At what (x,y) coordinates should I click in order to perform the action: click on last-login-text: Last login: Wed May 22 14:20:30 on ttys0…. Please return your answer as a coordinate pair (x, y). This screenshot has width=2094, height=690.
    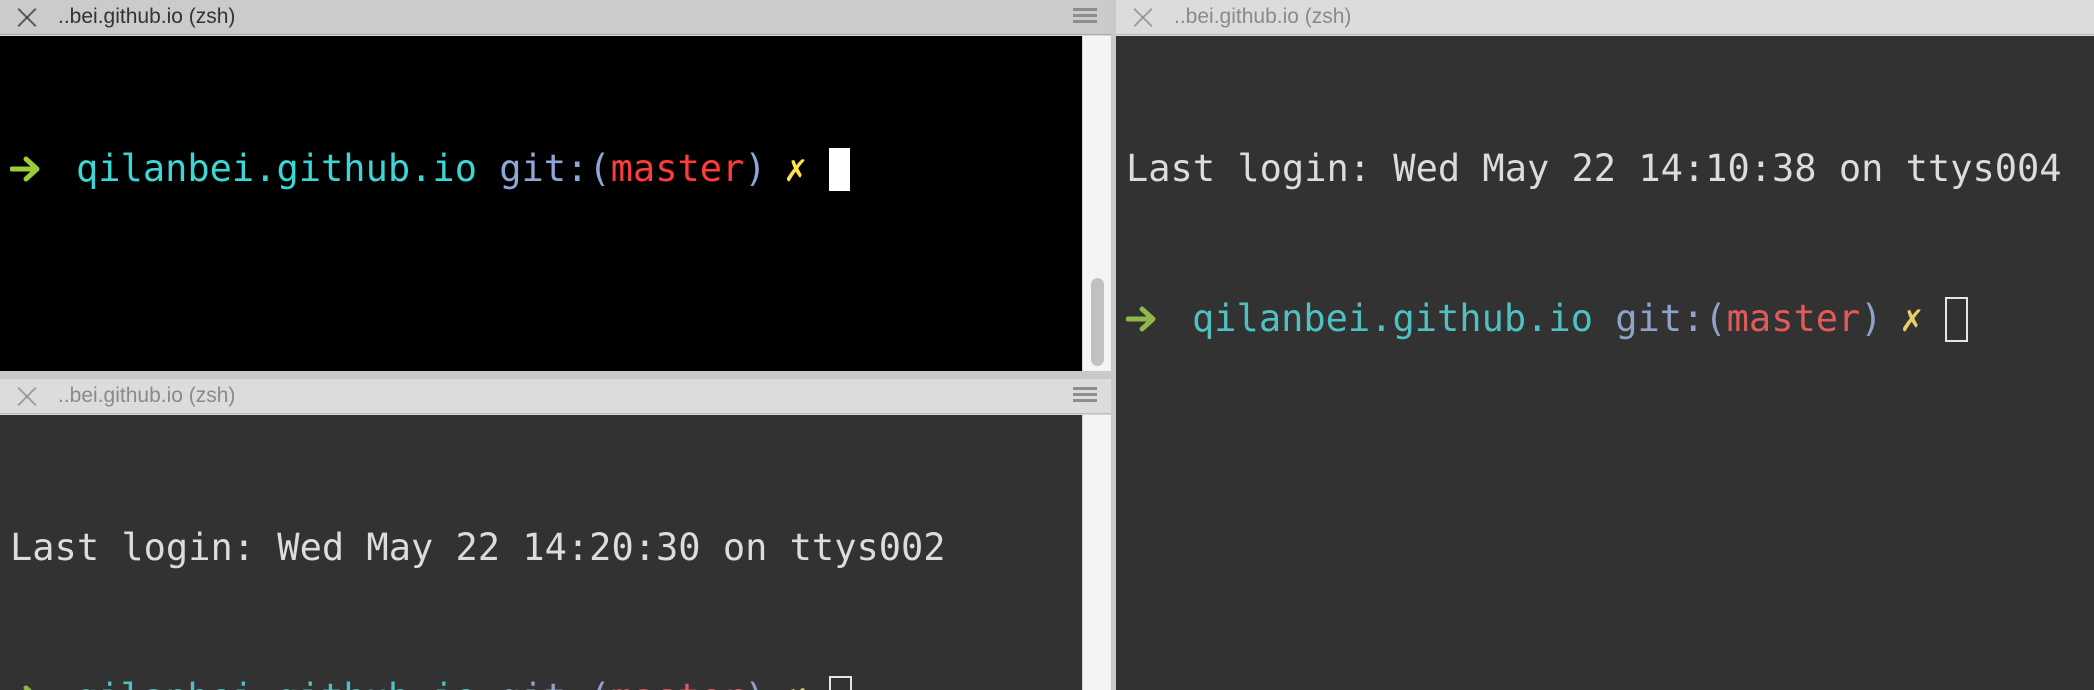
    Looking at the image, I should click on (478, 547).